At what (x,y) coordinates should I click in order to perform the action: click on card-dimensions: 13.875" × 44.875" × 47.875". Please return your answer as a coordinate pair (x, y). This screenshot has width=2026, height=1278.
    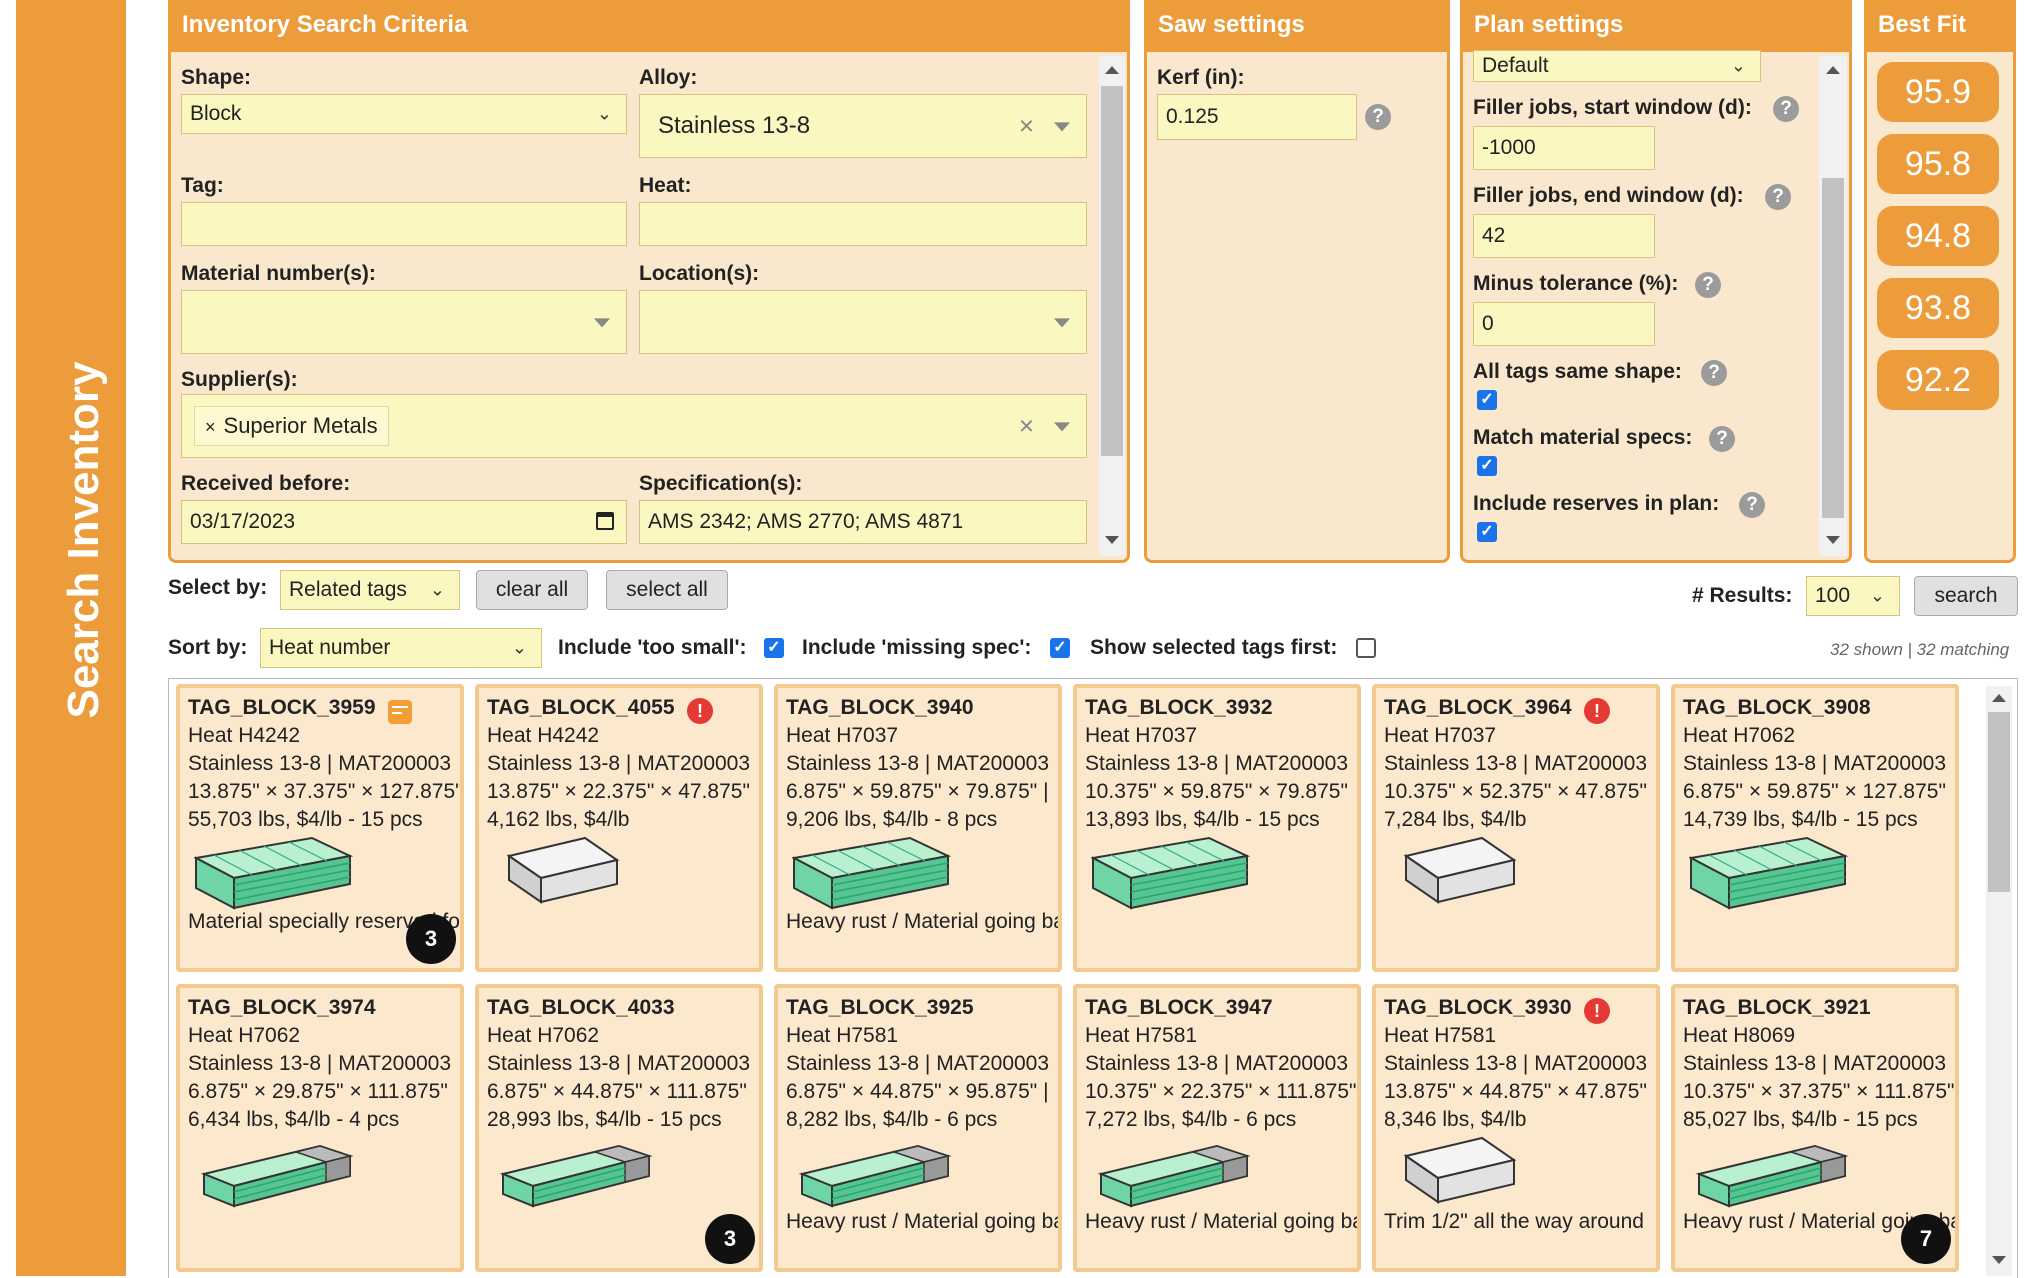
    Looking at the image, I should click on (1515, 1091).